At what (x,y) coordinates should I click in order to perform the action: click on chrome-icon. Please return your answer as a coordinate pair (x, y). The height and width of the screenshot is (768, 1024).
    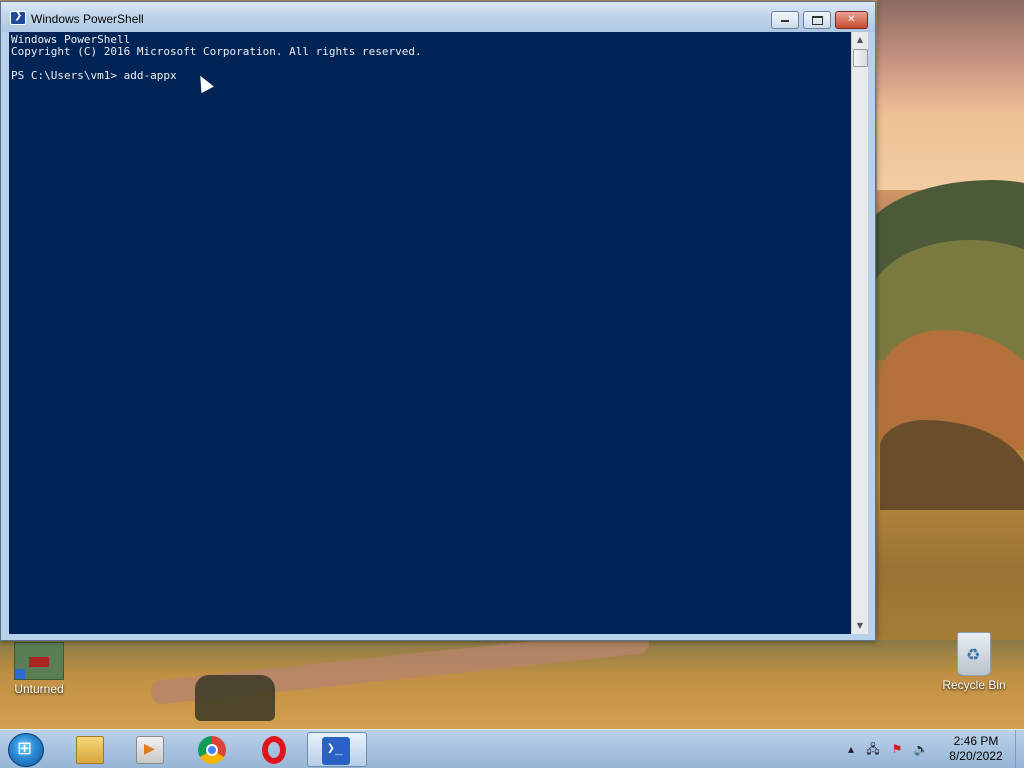
    Looking at the image, I should click on (212, 750).